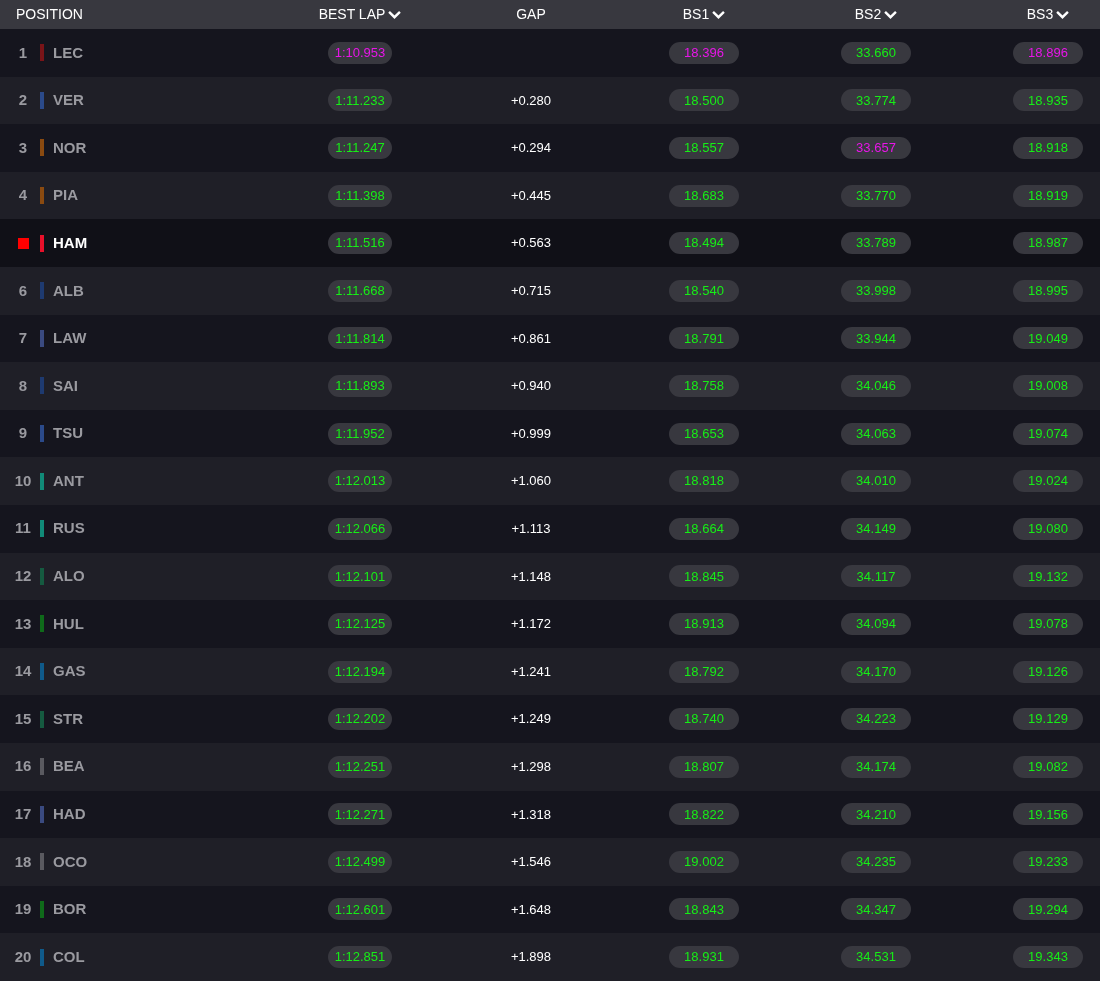  What do you see at coordinates (360, 576) in the screenshot?
I see `time-pill: 1:12.101` at bounding box center [360, 576].